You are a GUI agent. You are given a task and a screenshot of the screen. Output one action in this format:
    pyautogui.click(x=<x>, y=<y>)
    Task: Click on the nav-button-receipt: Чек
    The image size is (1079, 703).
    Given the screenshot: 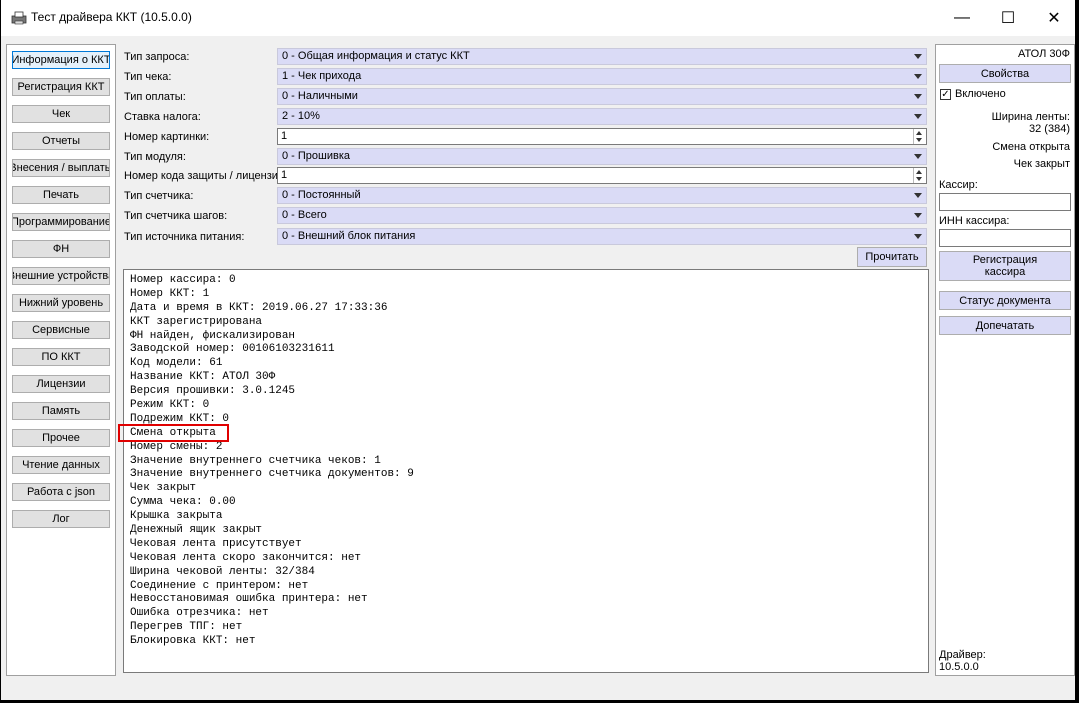 What is the action you would take?
    pyautogui.click(x=61, y=114)
    